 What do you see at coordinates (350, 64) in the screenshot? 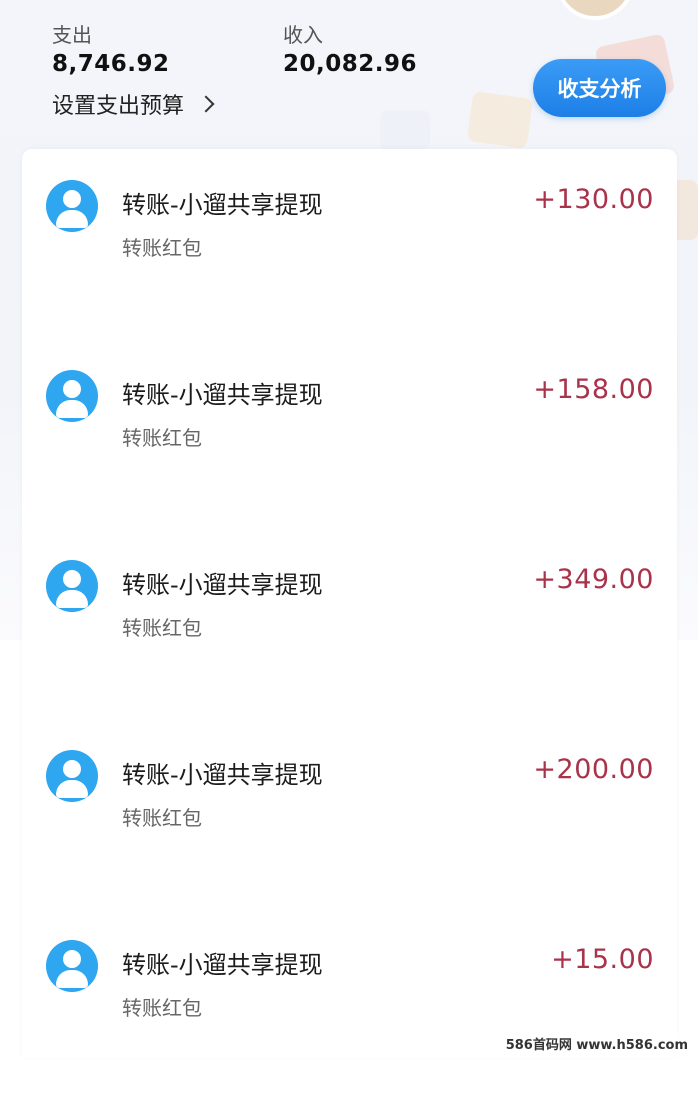
I see `income-value: 20,082.96` at bounding box center [350, 64].